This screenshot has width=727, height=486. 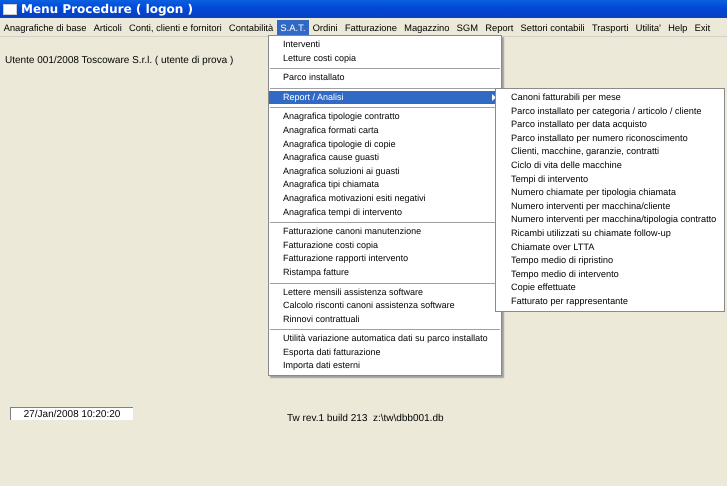 What do you see at coordinates (648, 27) in the screenshot?
I see `menu-item: Utilita'` at bounding box center [648, 27].